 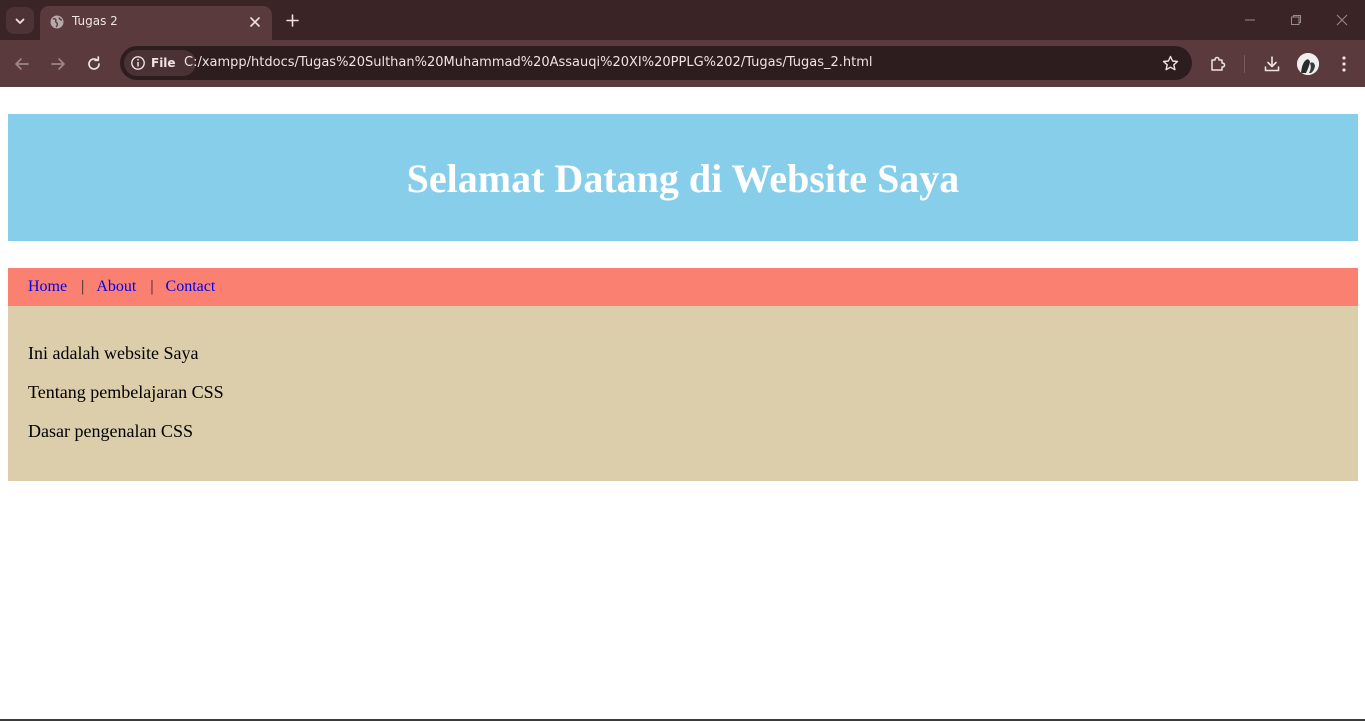 I want to click on page-title: Selamat Datang di Website Saya, so click(x=683, y=178).